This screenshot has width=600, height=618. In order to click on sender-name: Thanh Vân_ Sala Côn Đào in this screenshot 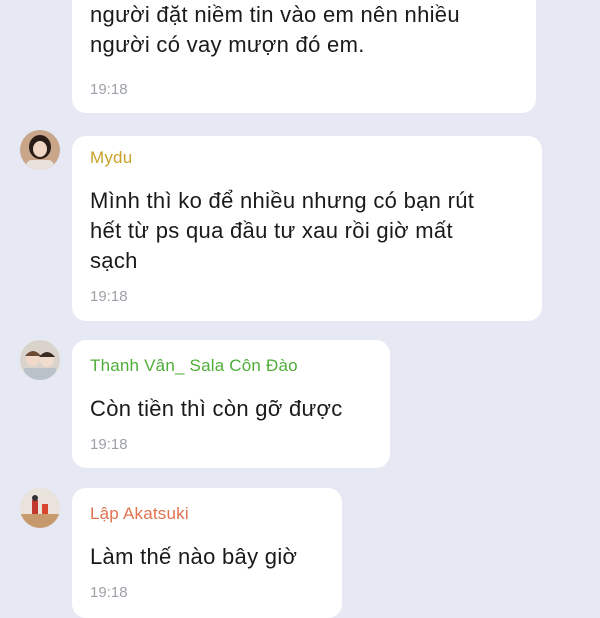, I will do `click(194, 366)`.